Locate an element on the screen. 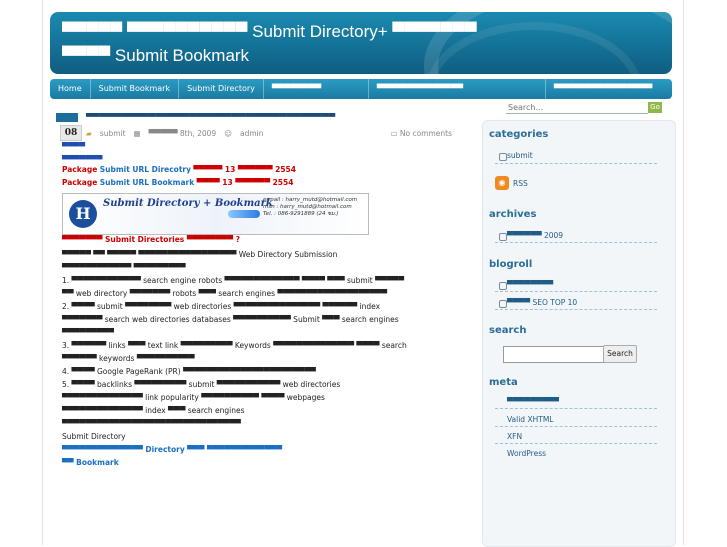 The width and height of the screenshot is (727, 547). meta-valid-xhtml-link: Valid XHTML is located at coordinates (530, 419).